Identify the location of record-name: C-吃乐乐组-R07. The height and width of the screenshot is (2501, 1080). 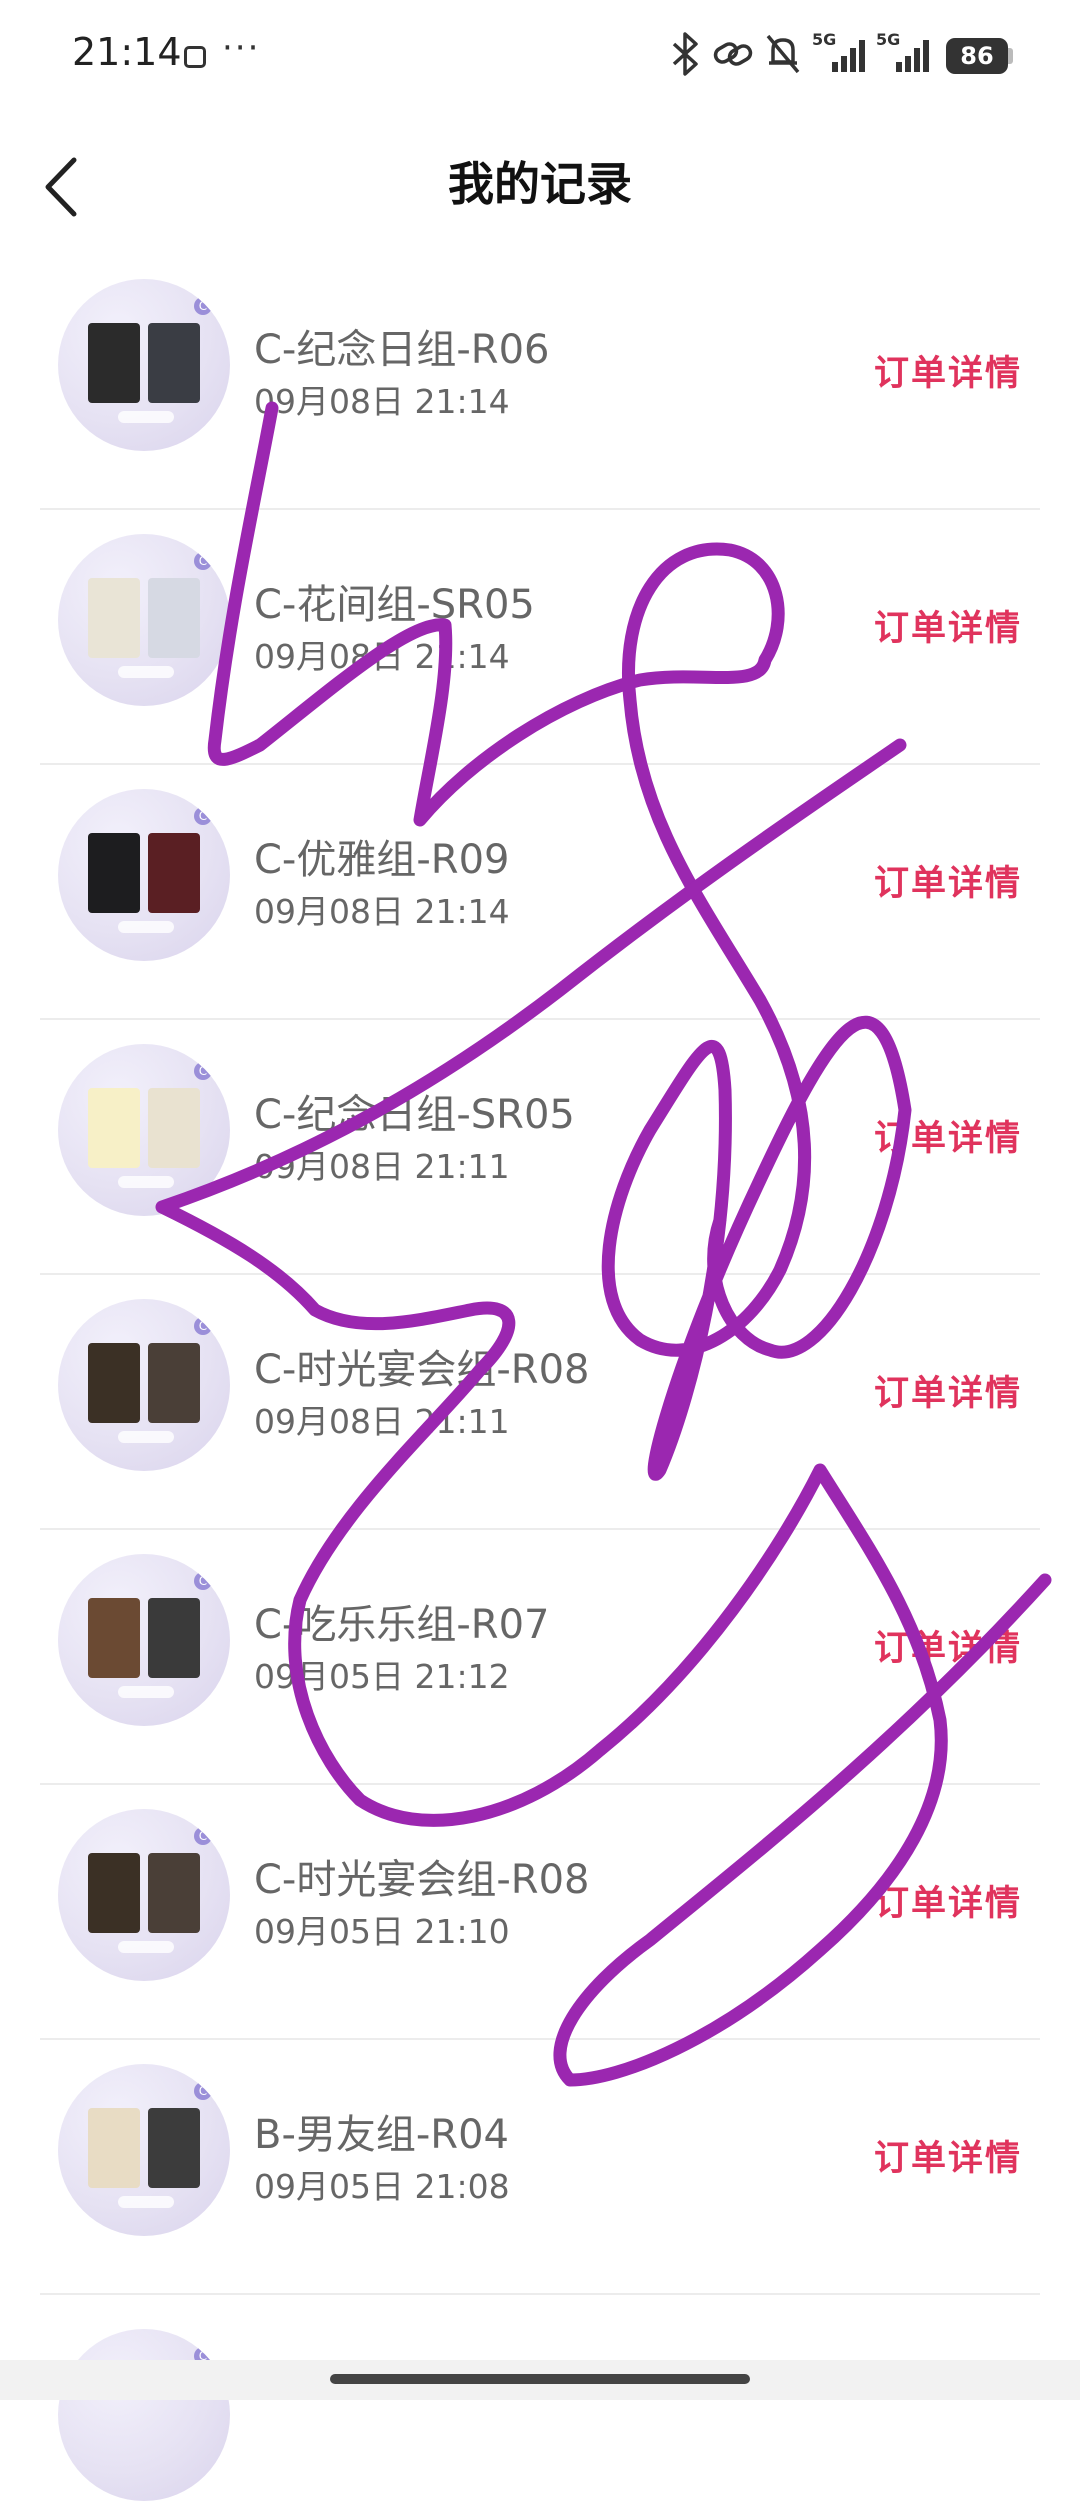
(402, 1625).